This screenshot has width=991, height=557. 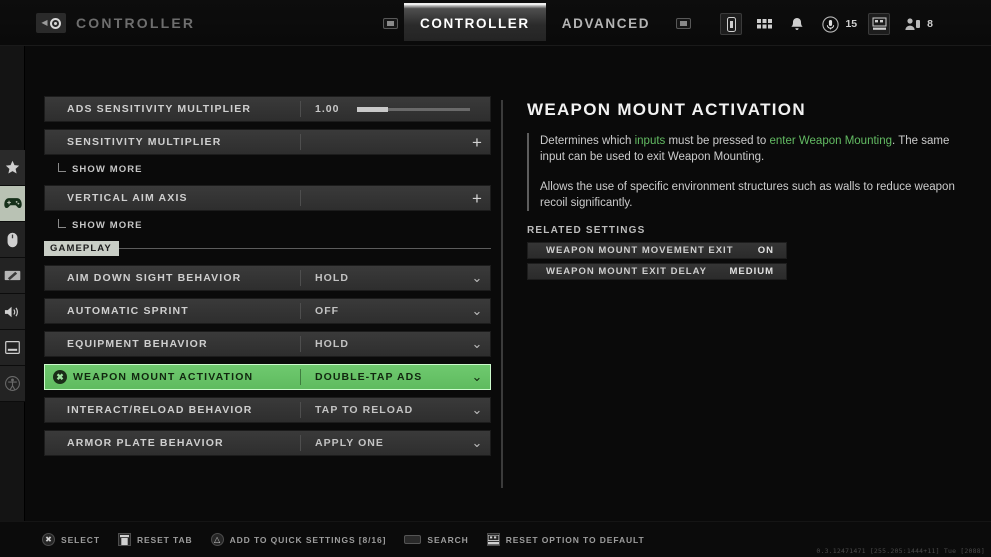 What do you see at coordinates (12, 312) in the screenshot?
I see `sidebar-item-audio` at bounding box center [12, 312].